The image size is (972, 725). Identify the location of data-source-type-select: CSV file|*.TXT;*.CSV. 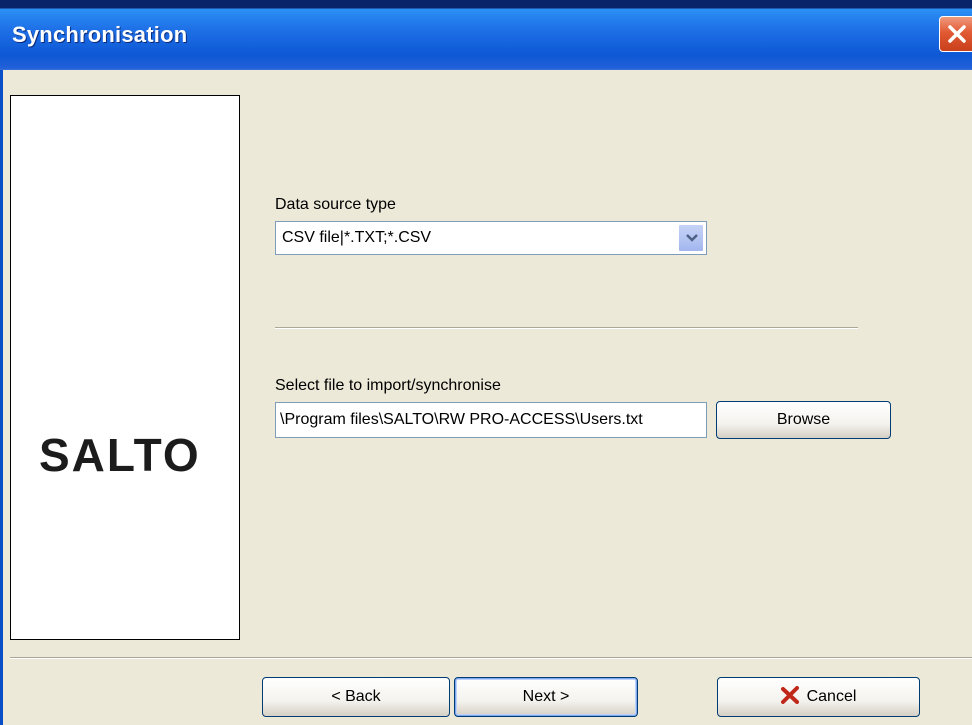
(491, 238).